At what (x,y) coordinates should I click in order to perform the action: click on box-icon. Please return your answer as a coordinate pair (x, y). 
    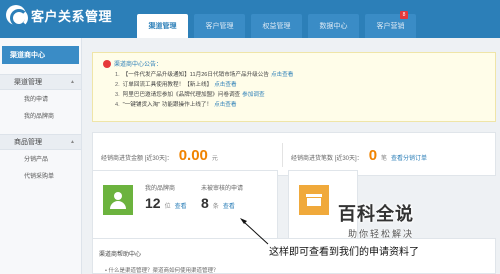
    Looking at the image, I should click on (314, 200).